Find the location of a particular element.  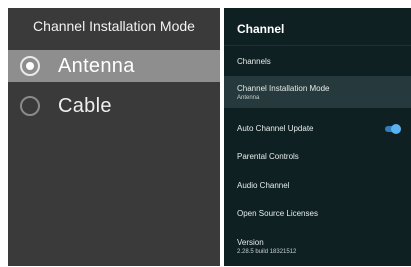

panel-title: Channel is located at coordinates (261, 29).